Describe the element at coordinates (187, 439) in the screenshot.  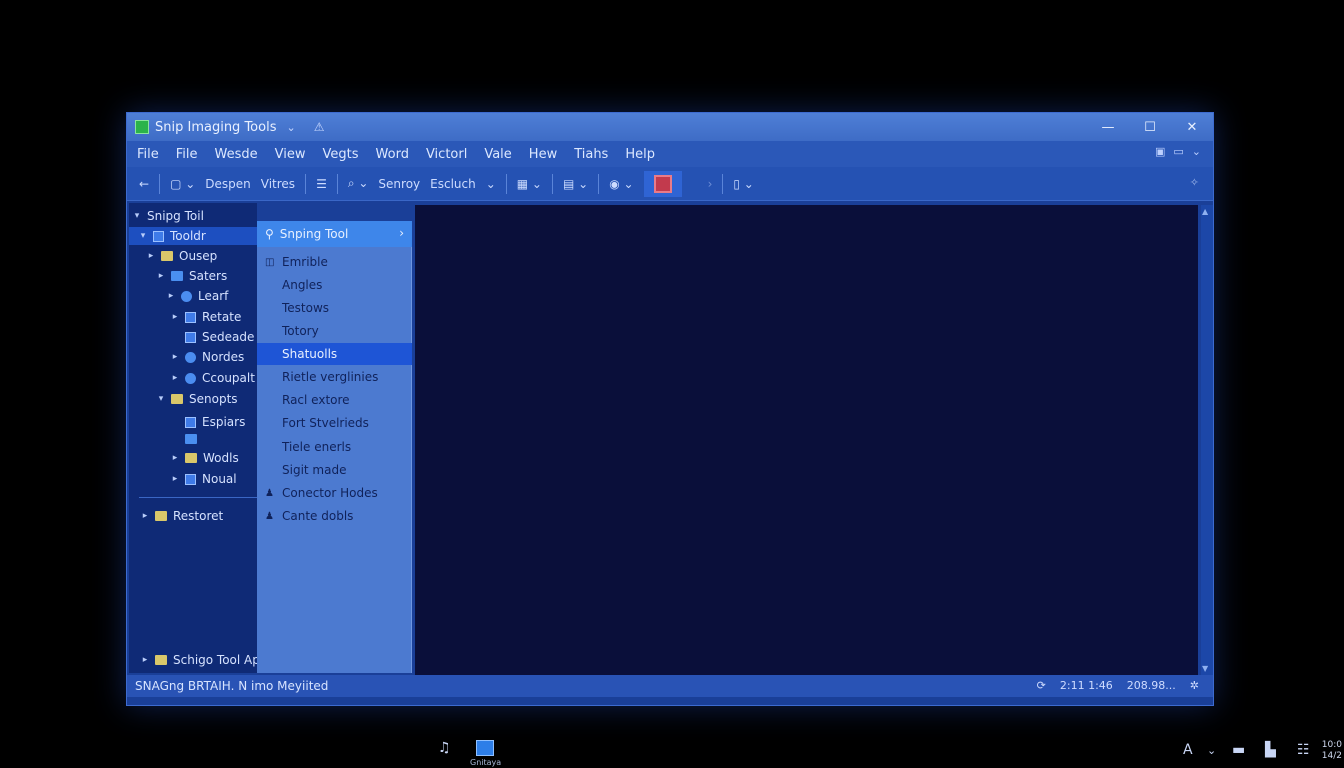
I see `tree-item-folder` at that location.